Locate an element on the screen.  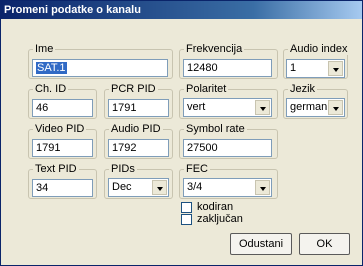
jezik-dropdown-icon is located at coordinates (335, 107).